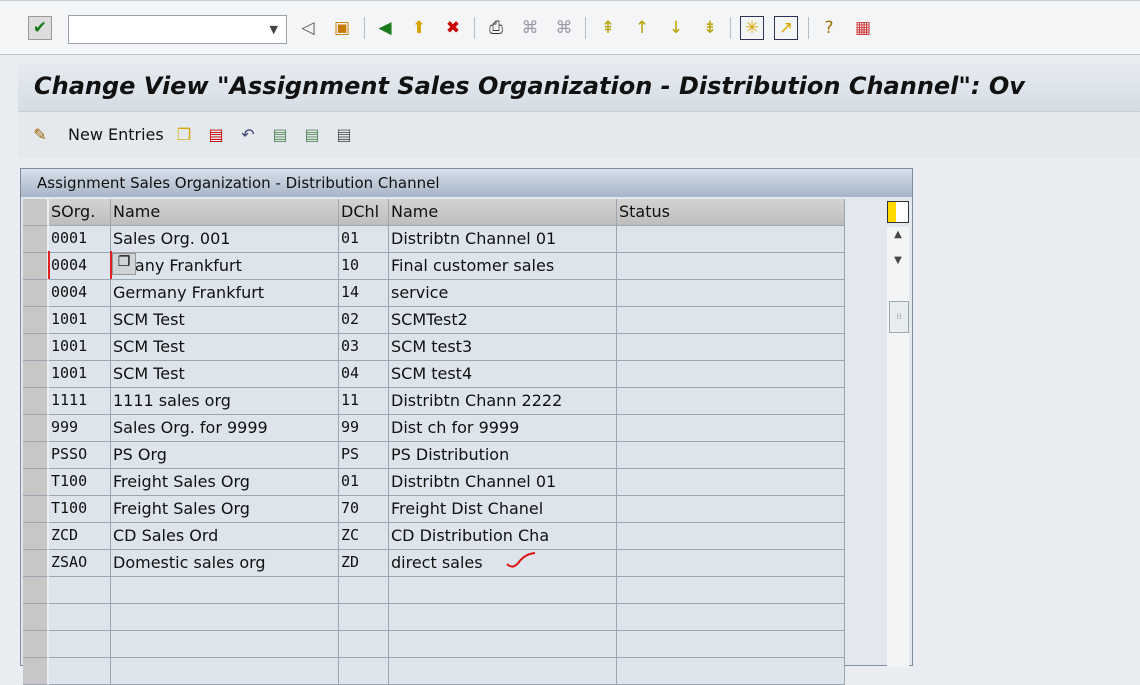 This screenshot has height=685, width=1140. What do you see at coordinates (731, 212) in the screenshot?
I see `column-header-status: Status` at bounding box center [731, 212].